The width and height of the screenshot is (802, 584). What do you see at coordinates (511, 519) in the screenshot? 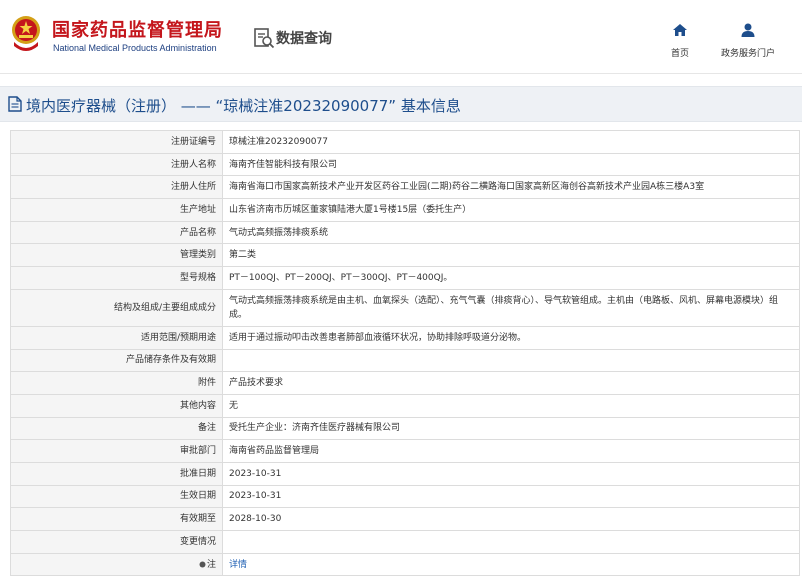
I see `row-value: 2028-10-30` at bounding box center [511, 519].